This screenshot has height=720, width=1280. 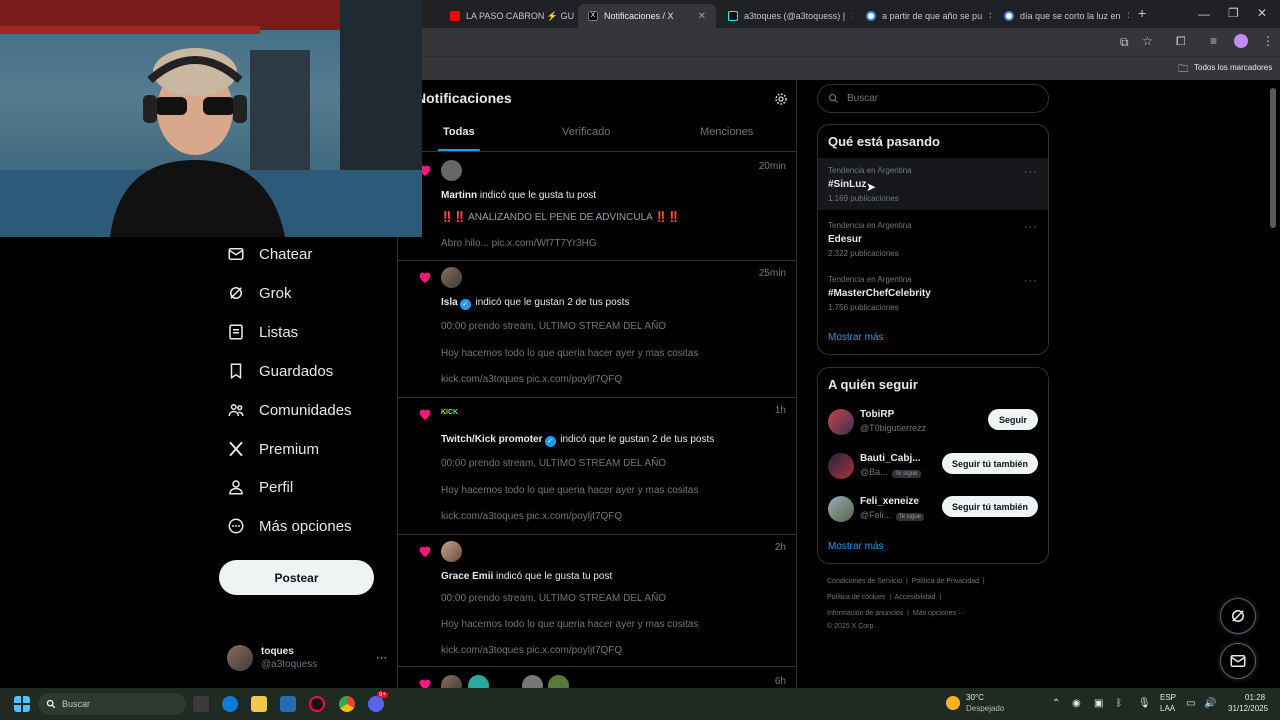 I want to click on store-icon, so click(x=288, y=704).